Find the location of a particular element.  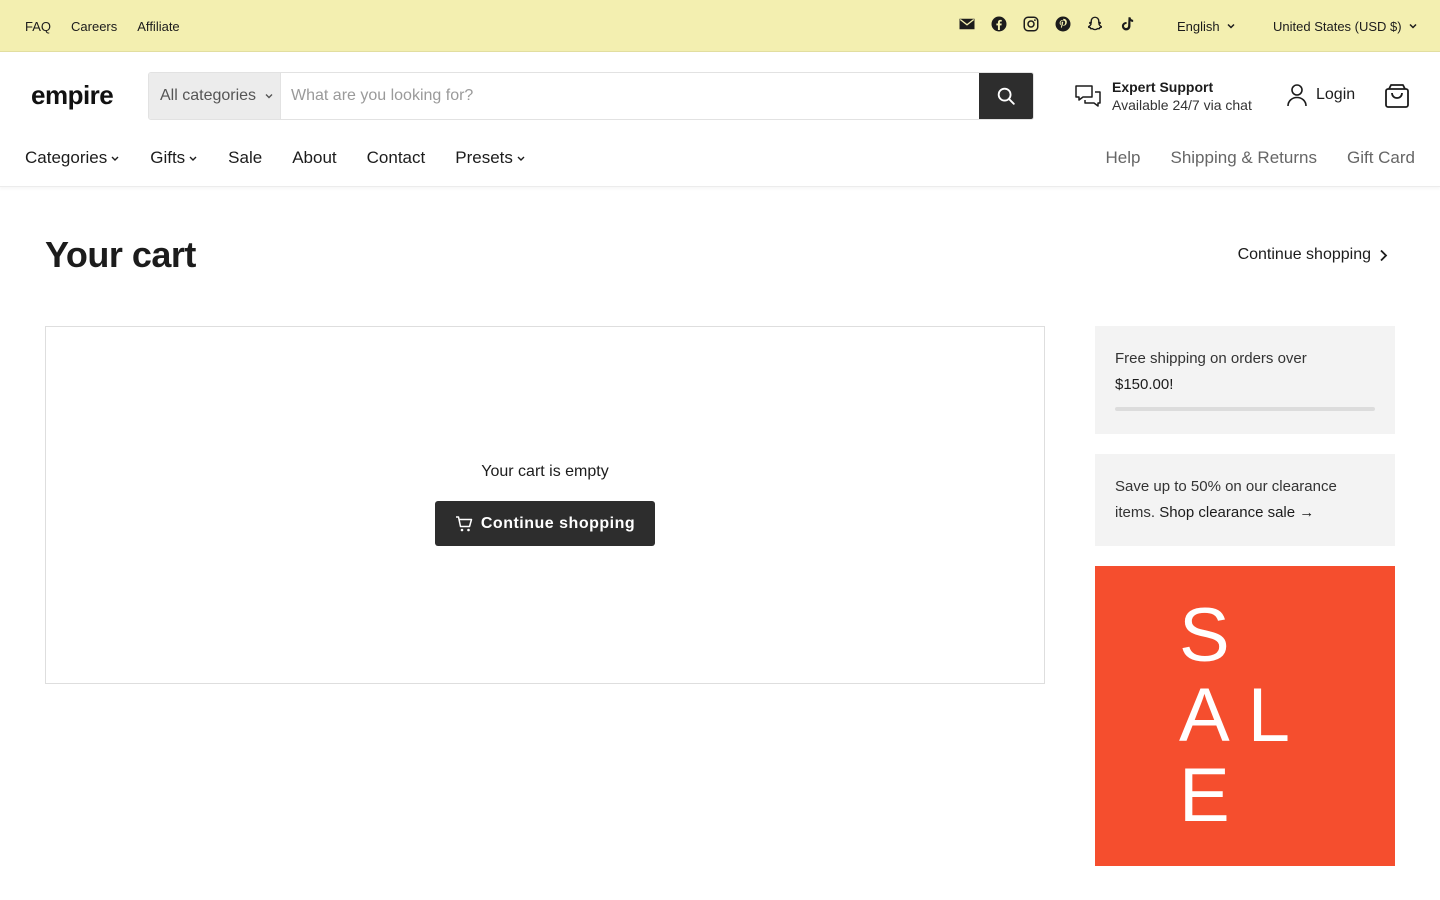

facebook-icon is located at coordinates (999, 24).